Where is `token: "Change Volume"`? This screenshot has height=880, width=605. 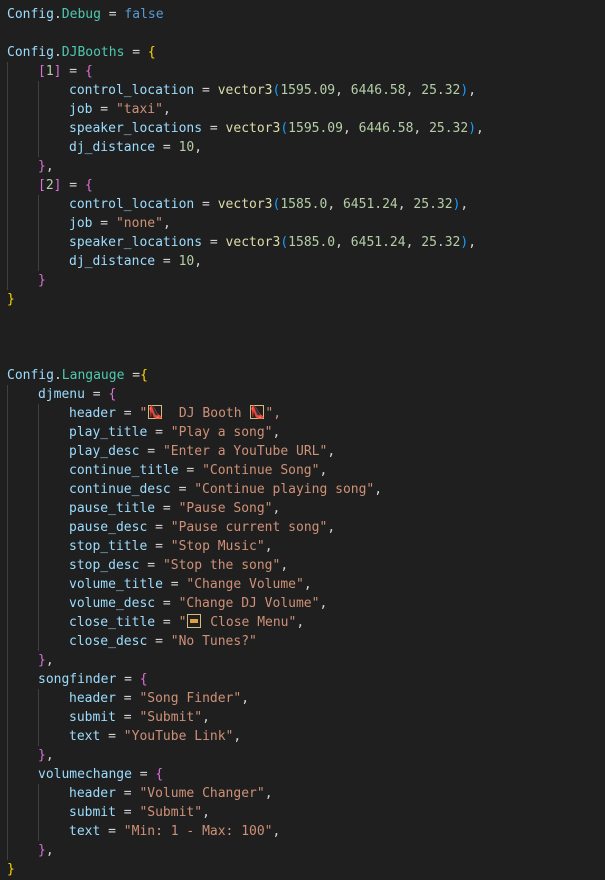 token: "Change Volume" is located at coordinates (245, 584).